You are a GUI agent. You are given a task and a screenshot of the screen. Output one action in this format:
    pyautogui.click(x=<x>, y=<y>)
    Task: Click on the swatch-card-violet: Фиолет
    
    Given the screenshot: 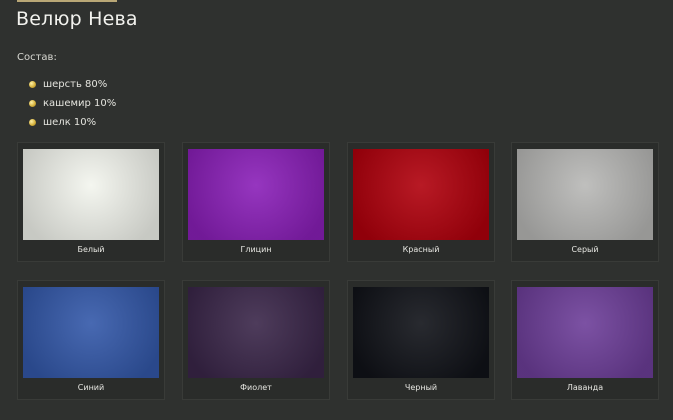 What is the action you would take?
    pyautogui.click(x=256, y=340)
    